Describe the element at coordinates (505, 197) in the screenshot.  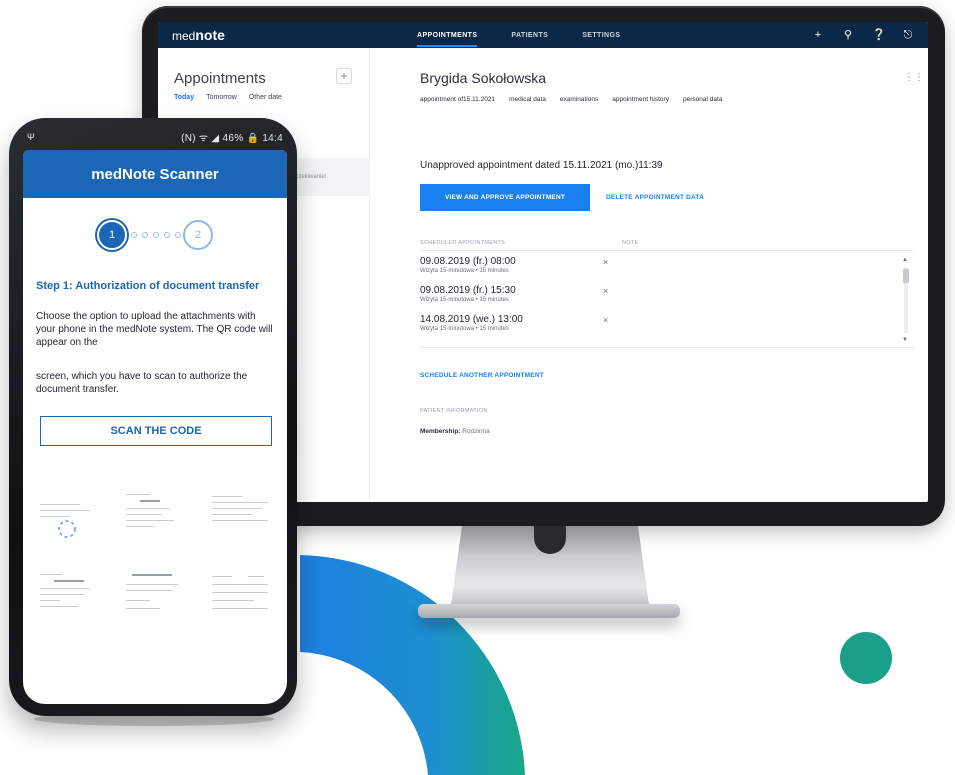
I see `approve-appointment-button: VIEW AND APPROVE APPOINTMENT` at that location.